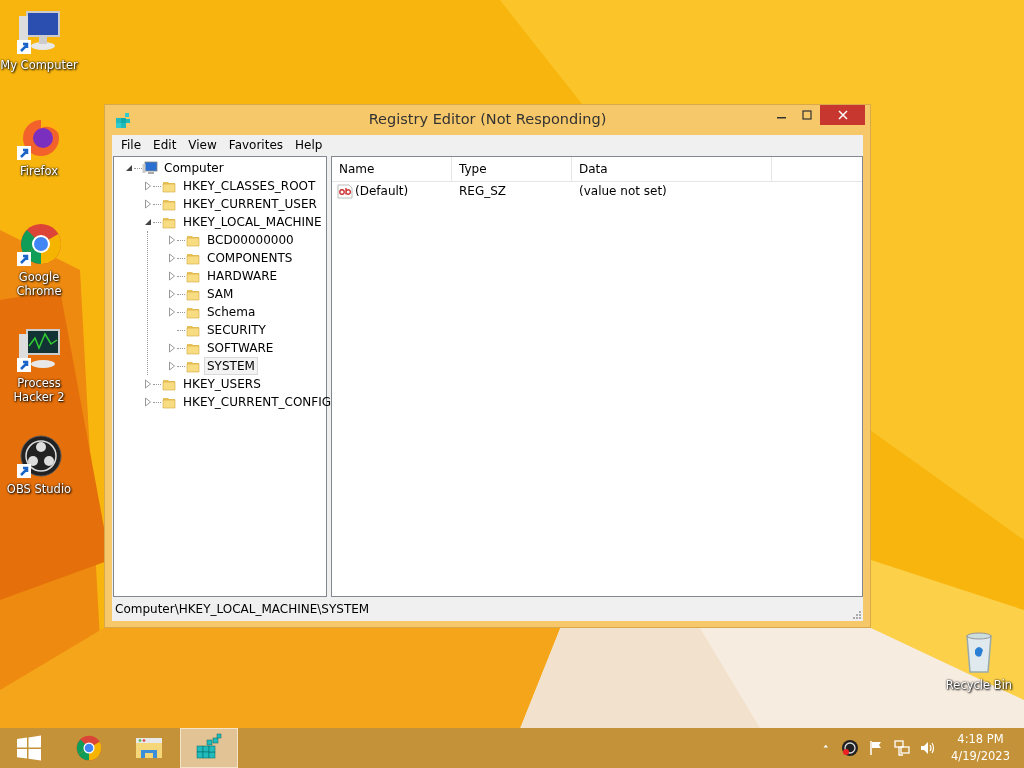  Describe the element at coordinates (252, 222) in the screenshot. I see `tree-item: HKEY_LOCAL_MACHINE` at that location.